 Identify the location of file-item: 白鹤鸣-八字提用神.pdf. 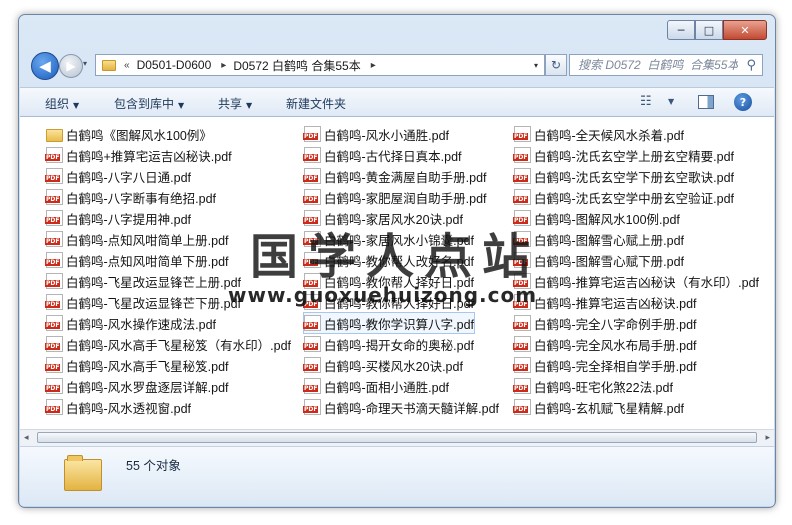
(118, 218).